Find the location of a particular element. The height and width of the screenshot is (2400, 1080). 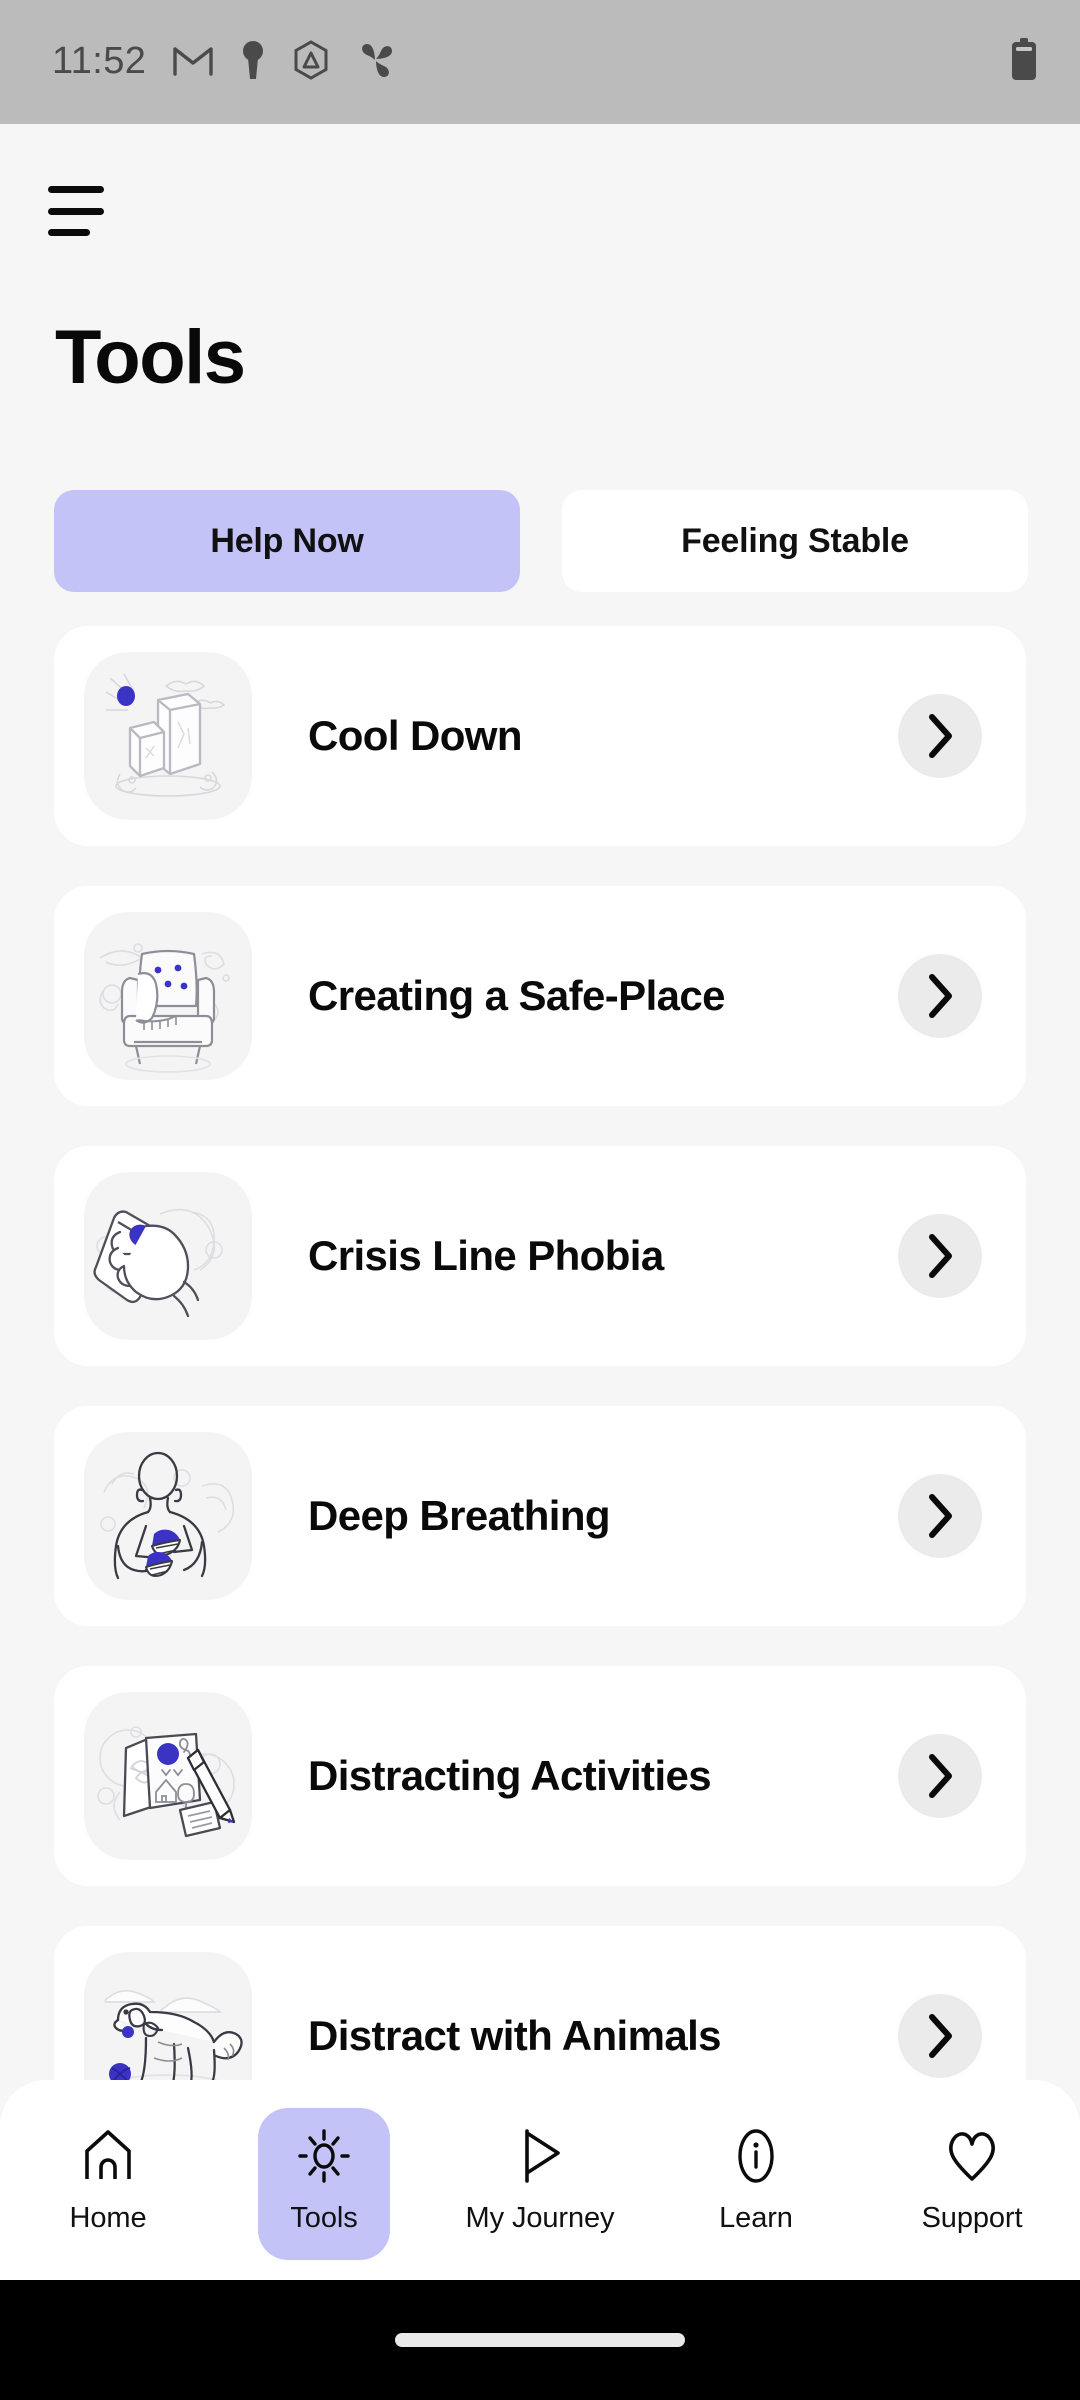

gmail-icon is located at coordinates (193, 62).